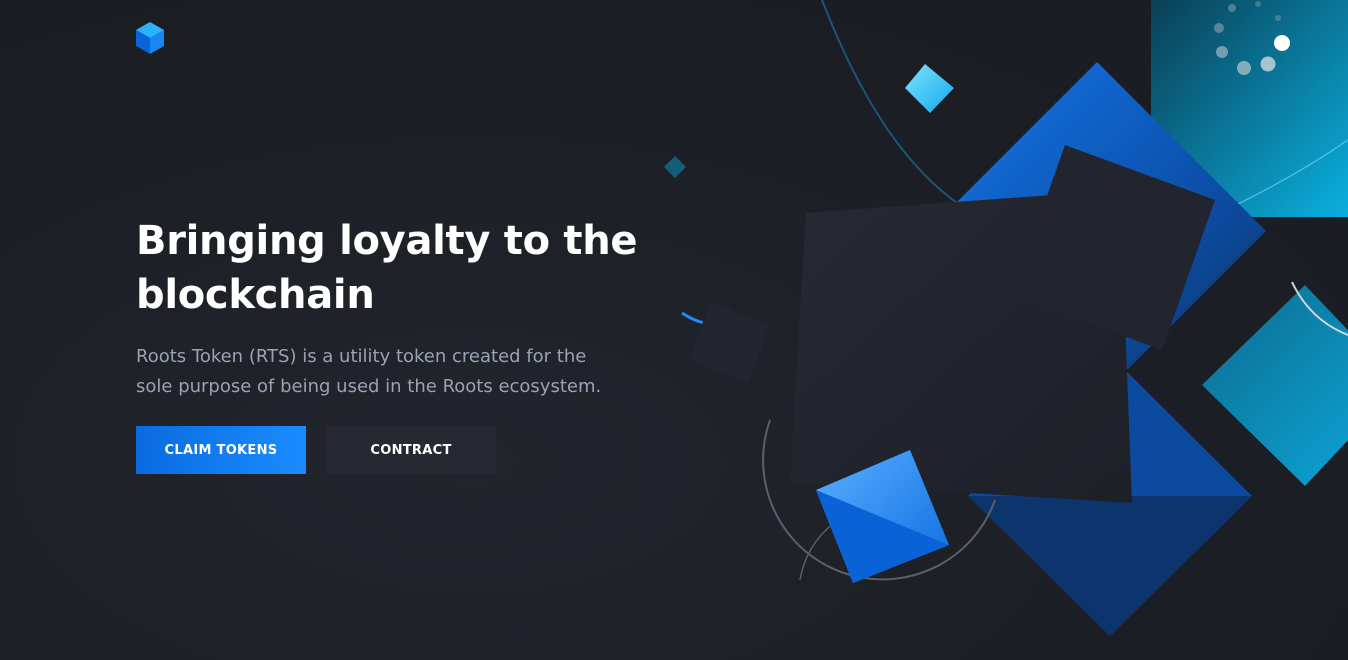  What do you see at coordinates (1275, 385) in the screenshot?
I see `teal-diamond-shape` at bounding box center [1275, 385].